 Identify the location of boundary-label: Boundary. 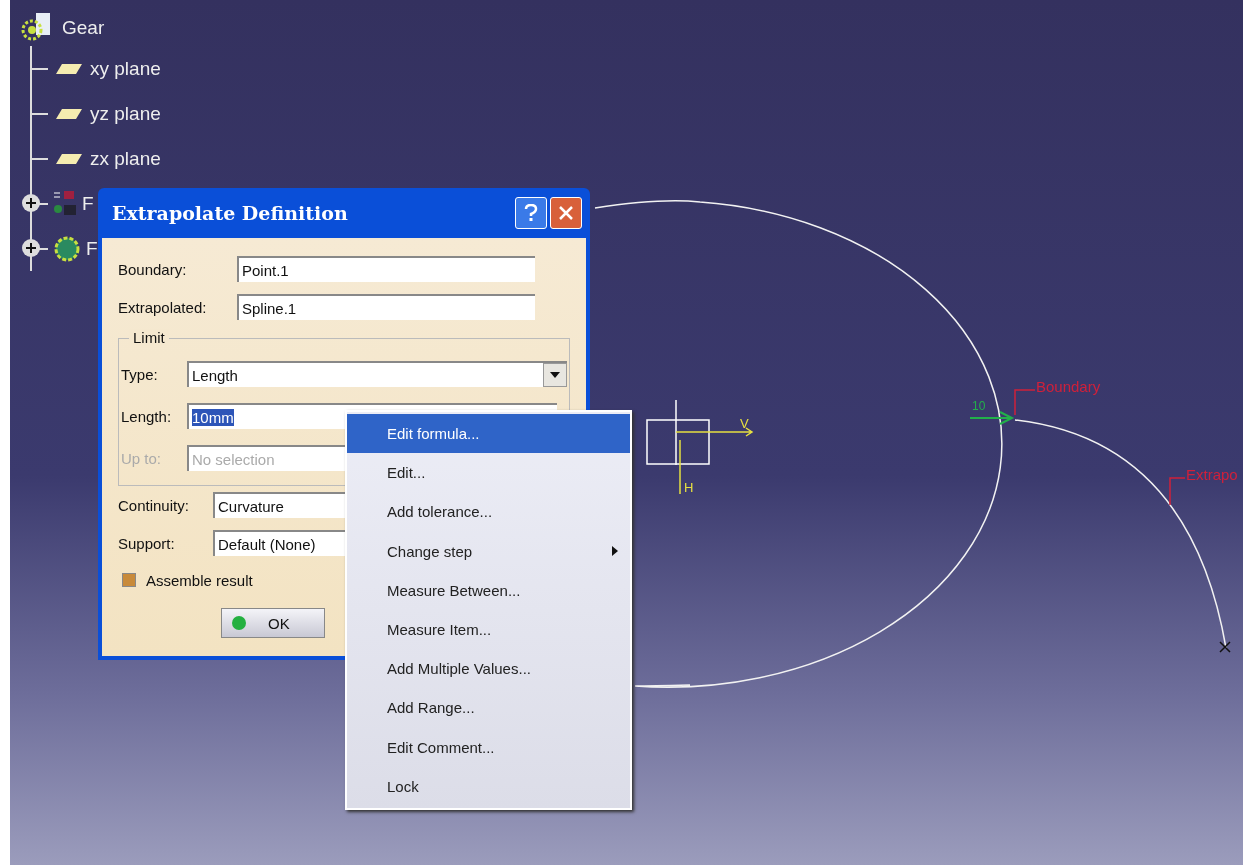
(1068, 386).